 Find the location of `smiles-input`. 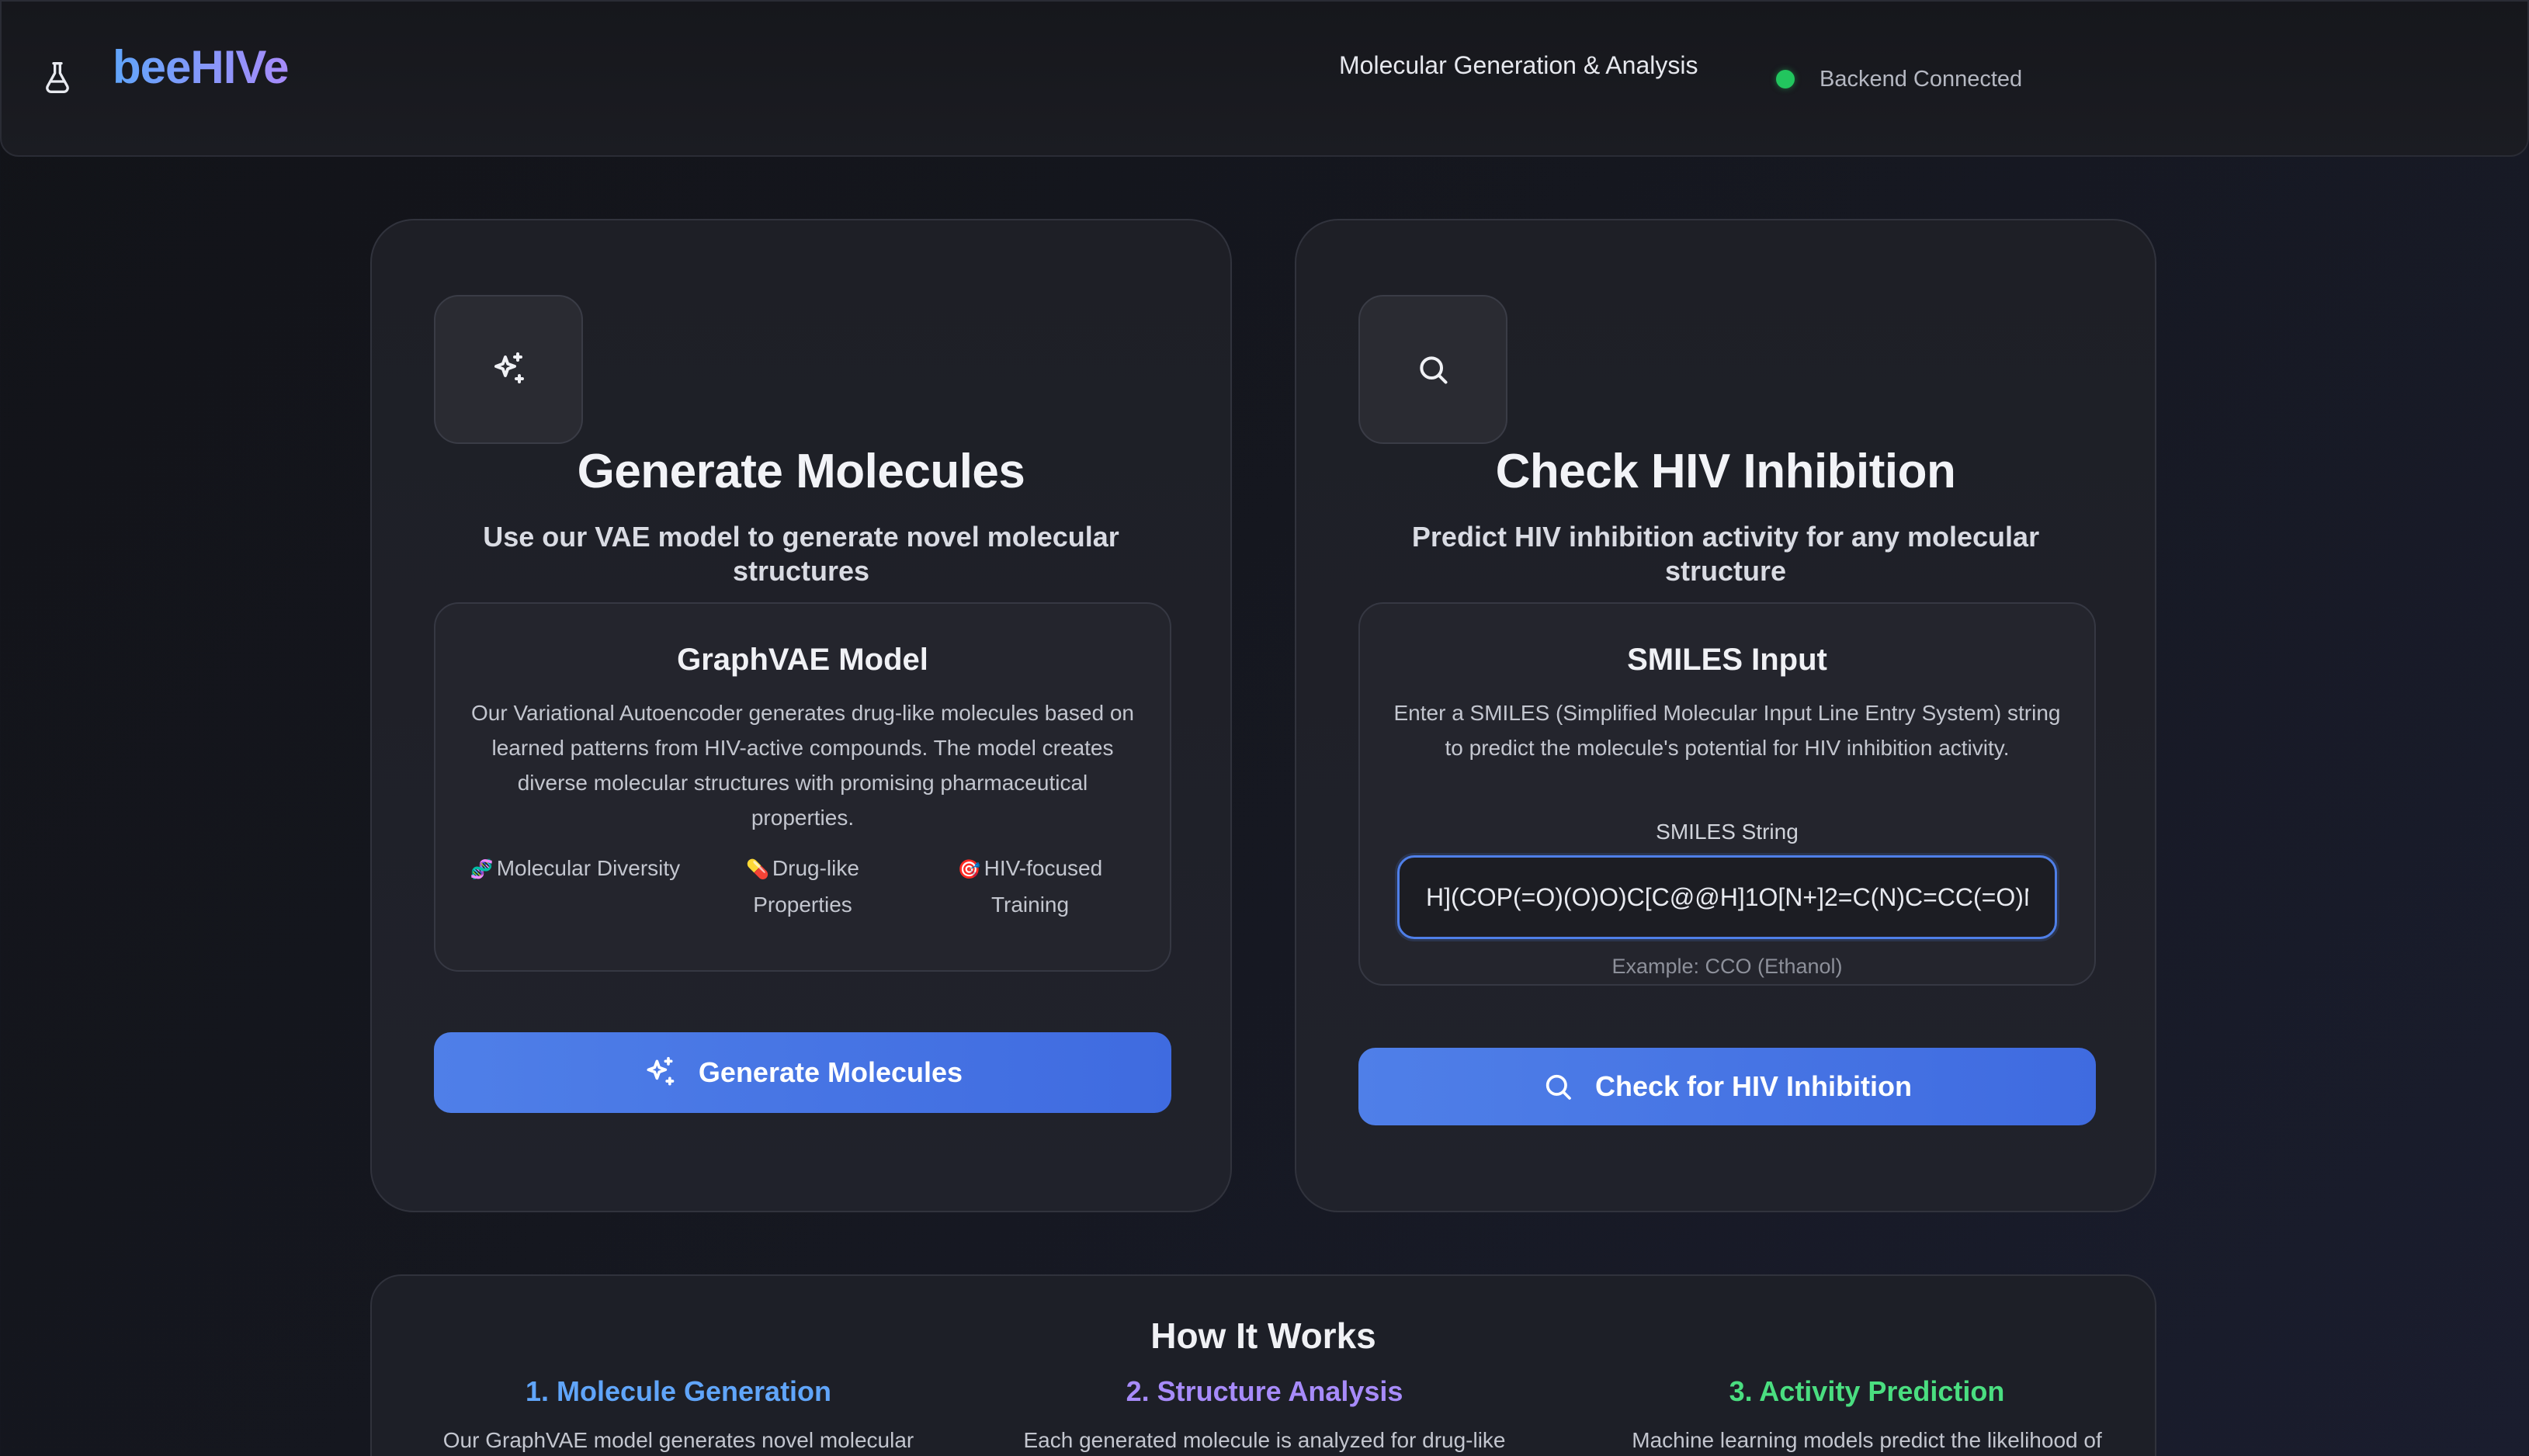

smiles-input is located at coordinates (1727, 897).